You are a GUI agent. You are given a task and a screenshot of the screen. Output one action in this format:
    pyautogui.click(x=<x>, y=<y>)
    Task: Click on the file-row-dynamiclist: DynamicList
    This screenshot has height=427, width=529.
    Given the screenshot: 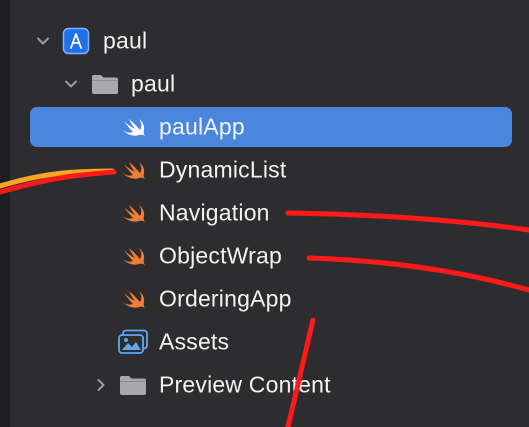 What is the action you would take?
    pyautogui.click(x=269, y=170)
    